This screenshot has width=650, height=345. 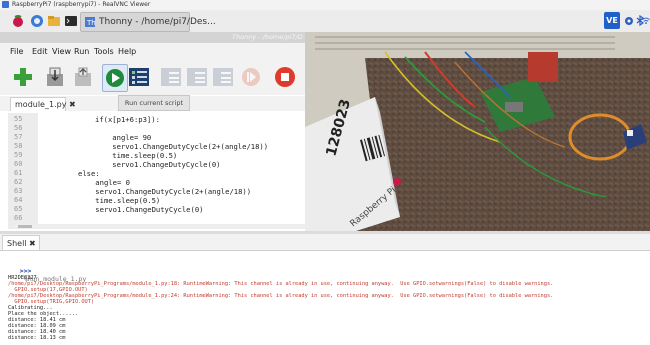 I want to click on web-browser-icon, so click(x=37, y=21).